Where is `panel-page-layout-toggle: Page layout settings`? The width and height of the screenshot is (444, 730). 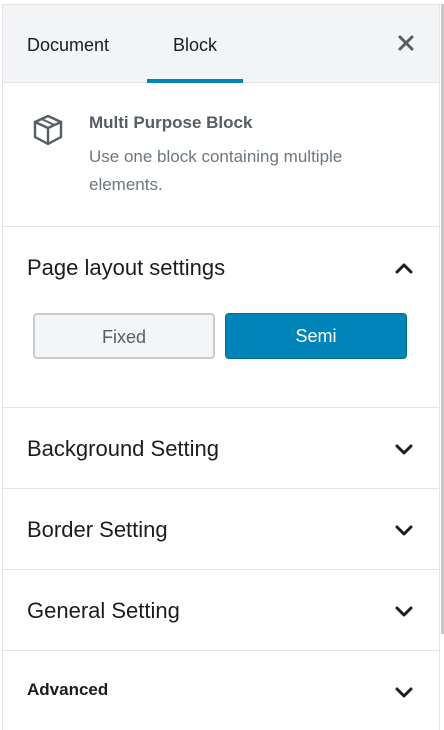 panel-page-layout-toggle: Page layout settings is located at coordinates (221, 267).